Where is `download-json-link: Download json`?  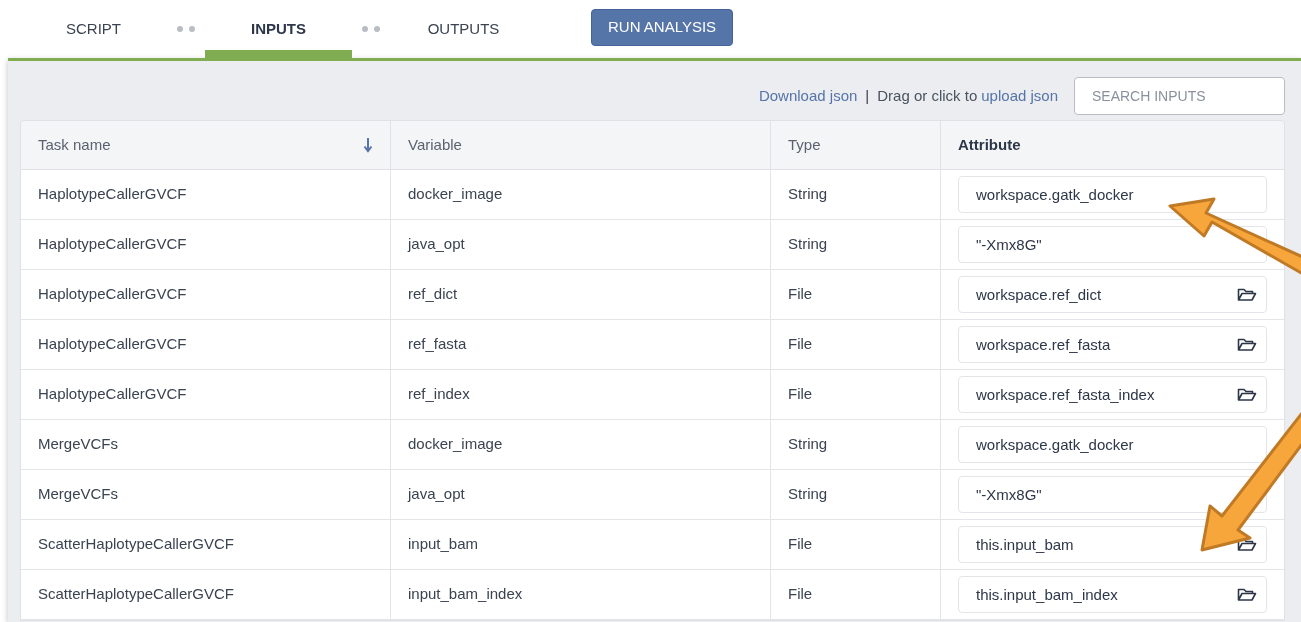
download-json-link: Download json is located at coordinates (808, 96).